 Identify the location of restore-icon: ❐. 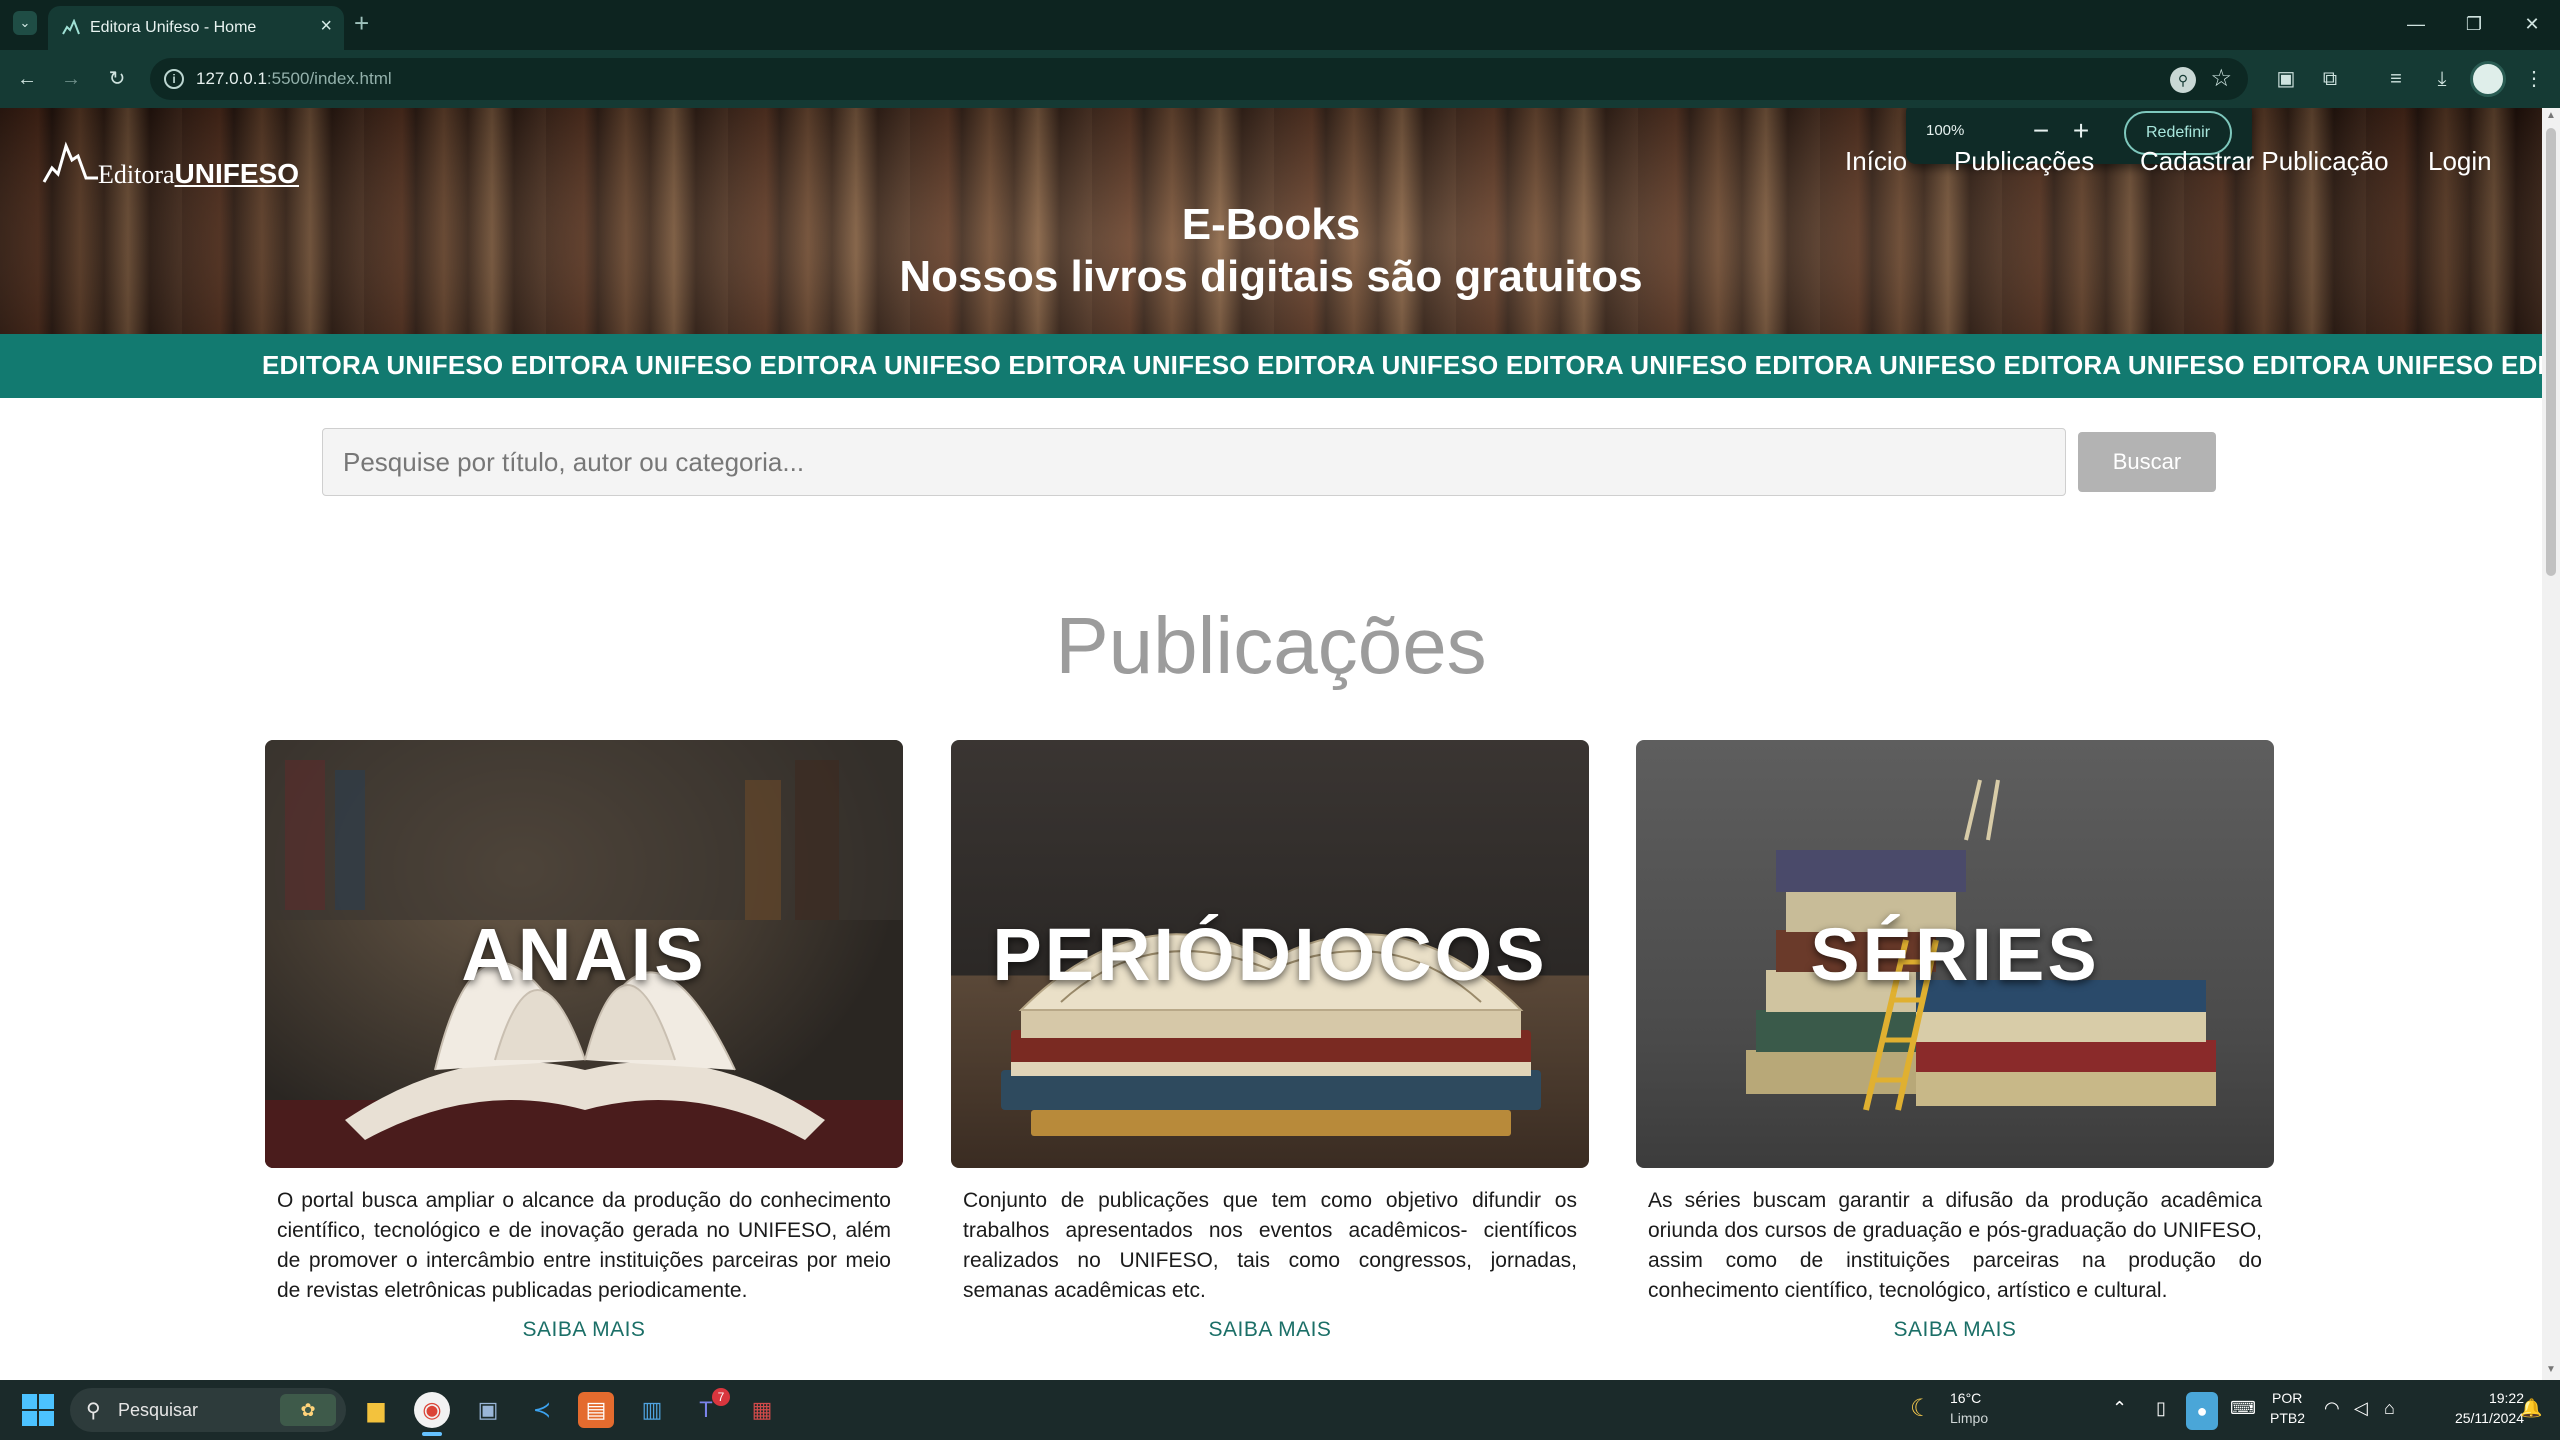
(2474, 24).